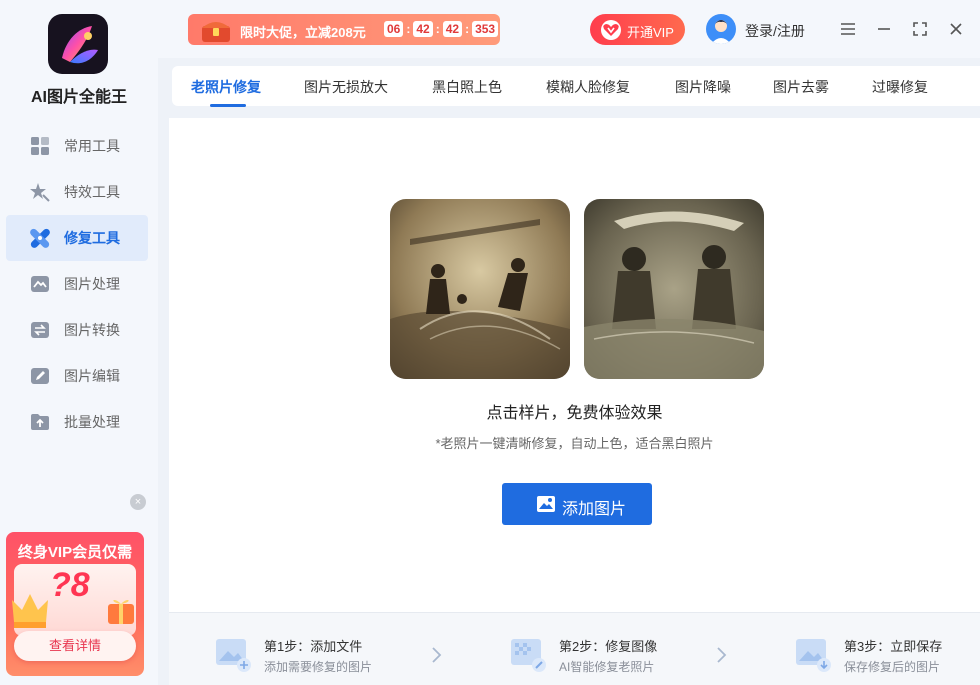 The width and height of the screenshot is (980, 685). I want to click on bandage-icon, so click(40, 238).